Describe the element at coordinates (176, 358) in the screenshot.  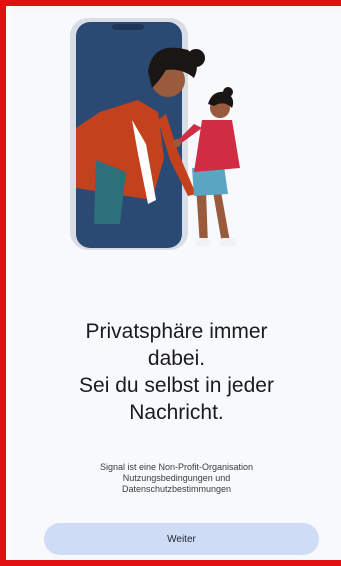
I see `headline-line-2: dabei.` at that location.